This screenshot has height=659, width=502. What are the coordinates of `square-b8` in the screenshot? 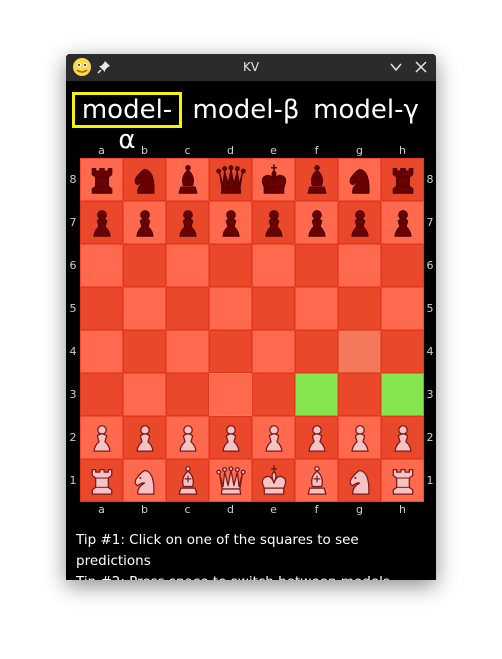 It's located at (144, 179).